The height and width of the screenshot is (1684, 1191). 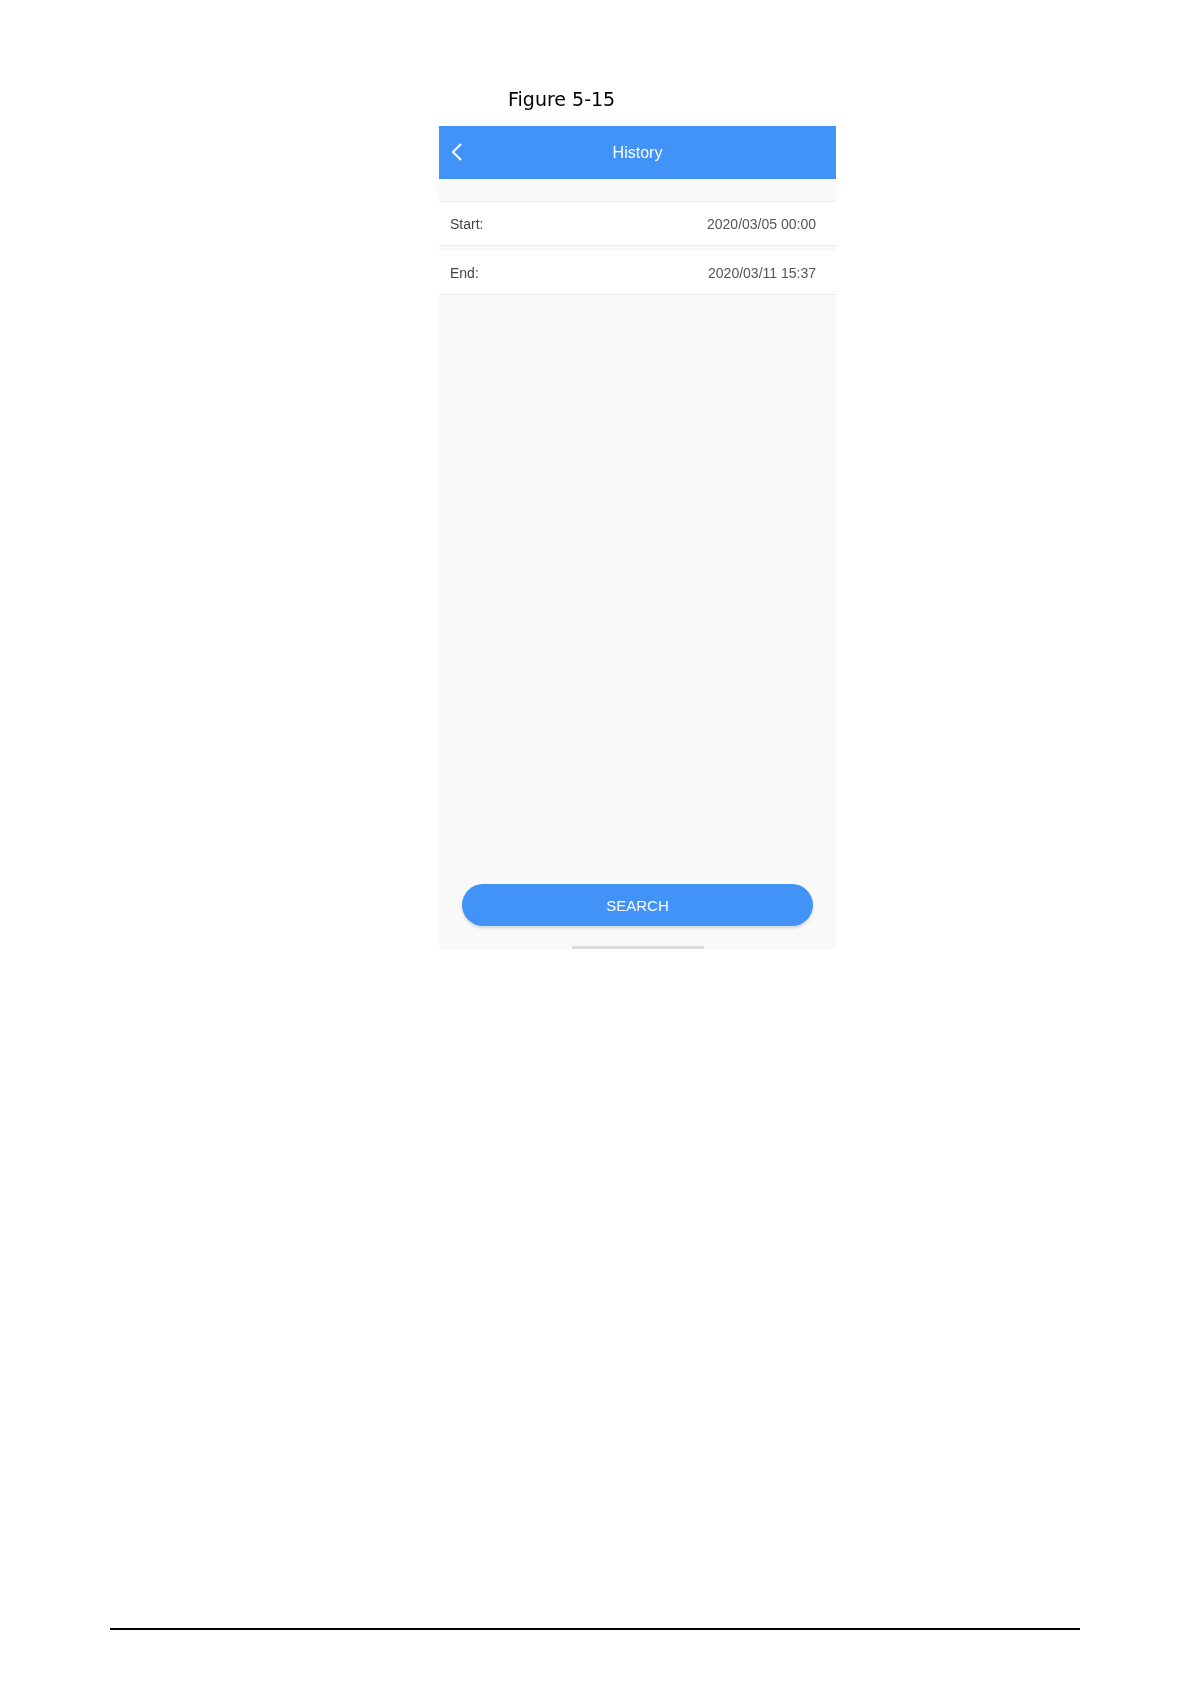 What do you see at coordinates (762, 272) in the screenshot?
I see `date-value: 2020/03/11 15:37` at bounding box center [762, 272].